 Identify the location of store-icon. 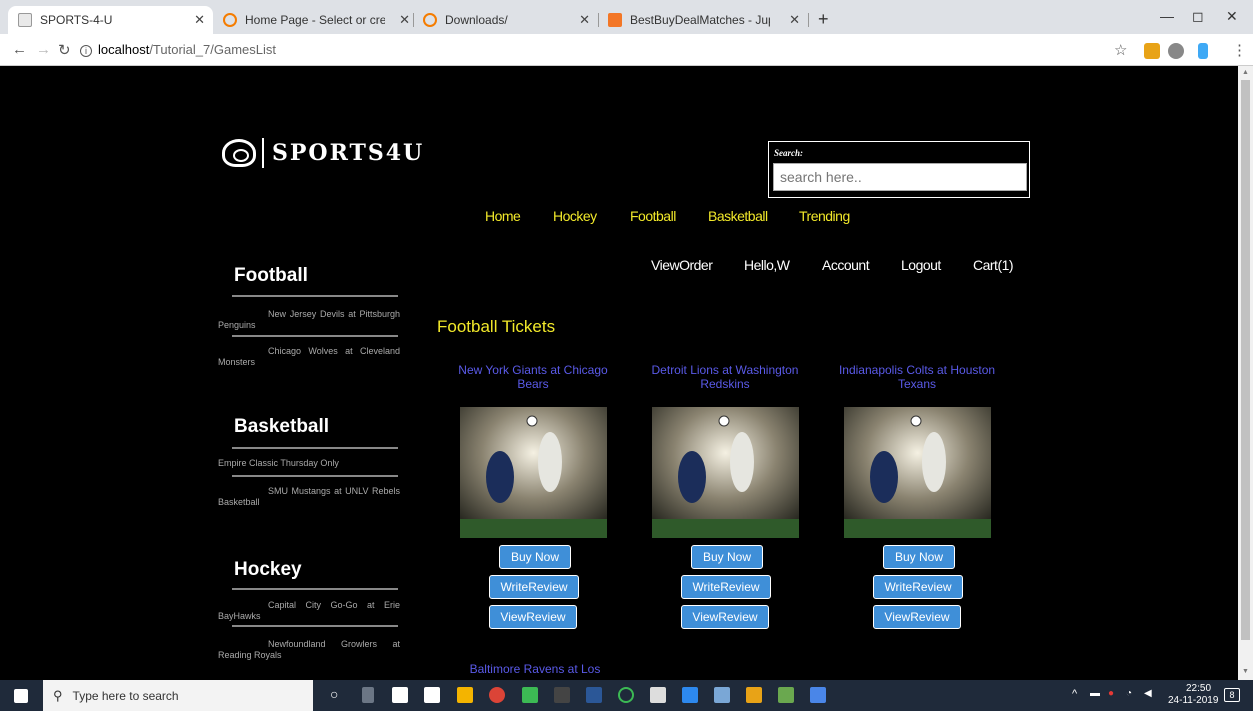
(400, 695).